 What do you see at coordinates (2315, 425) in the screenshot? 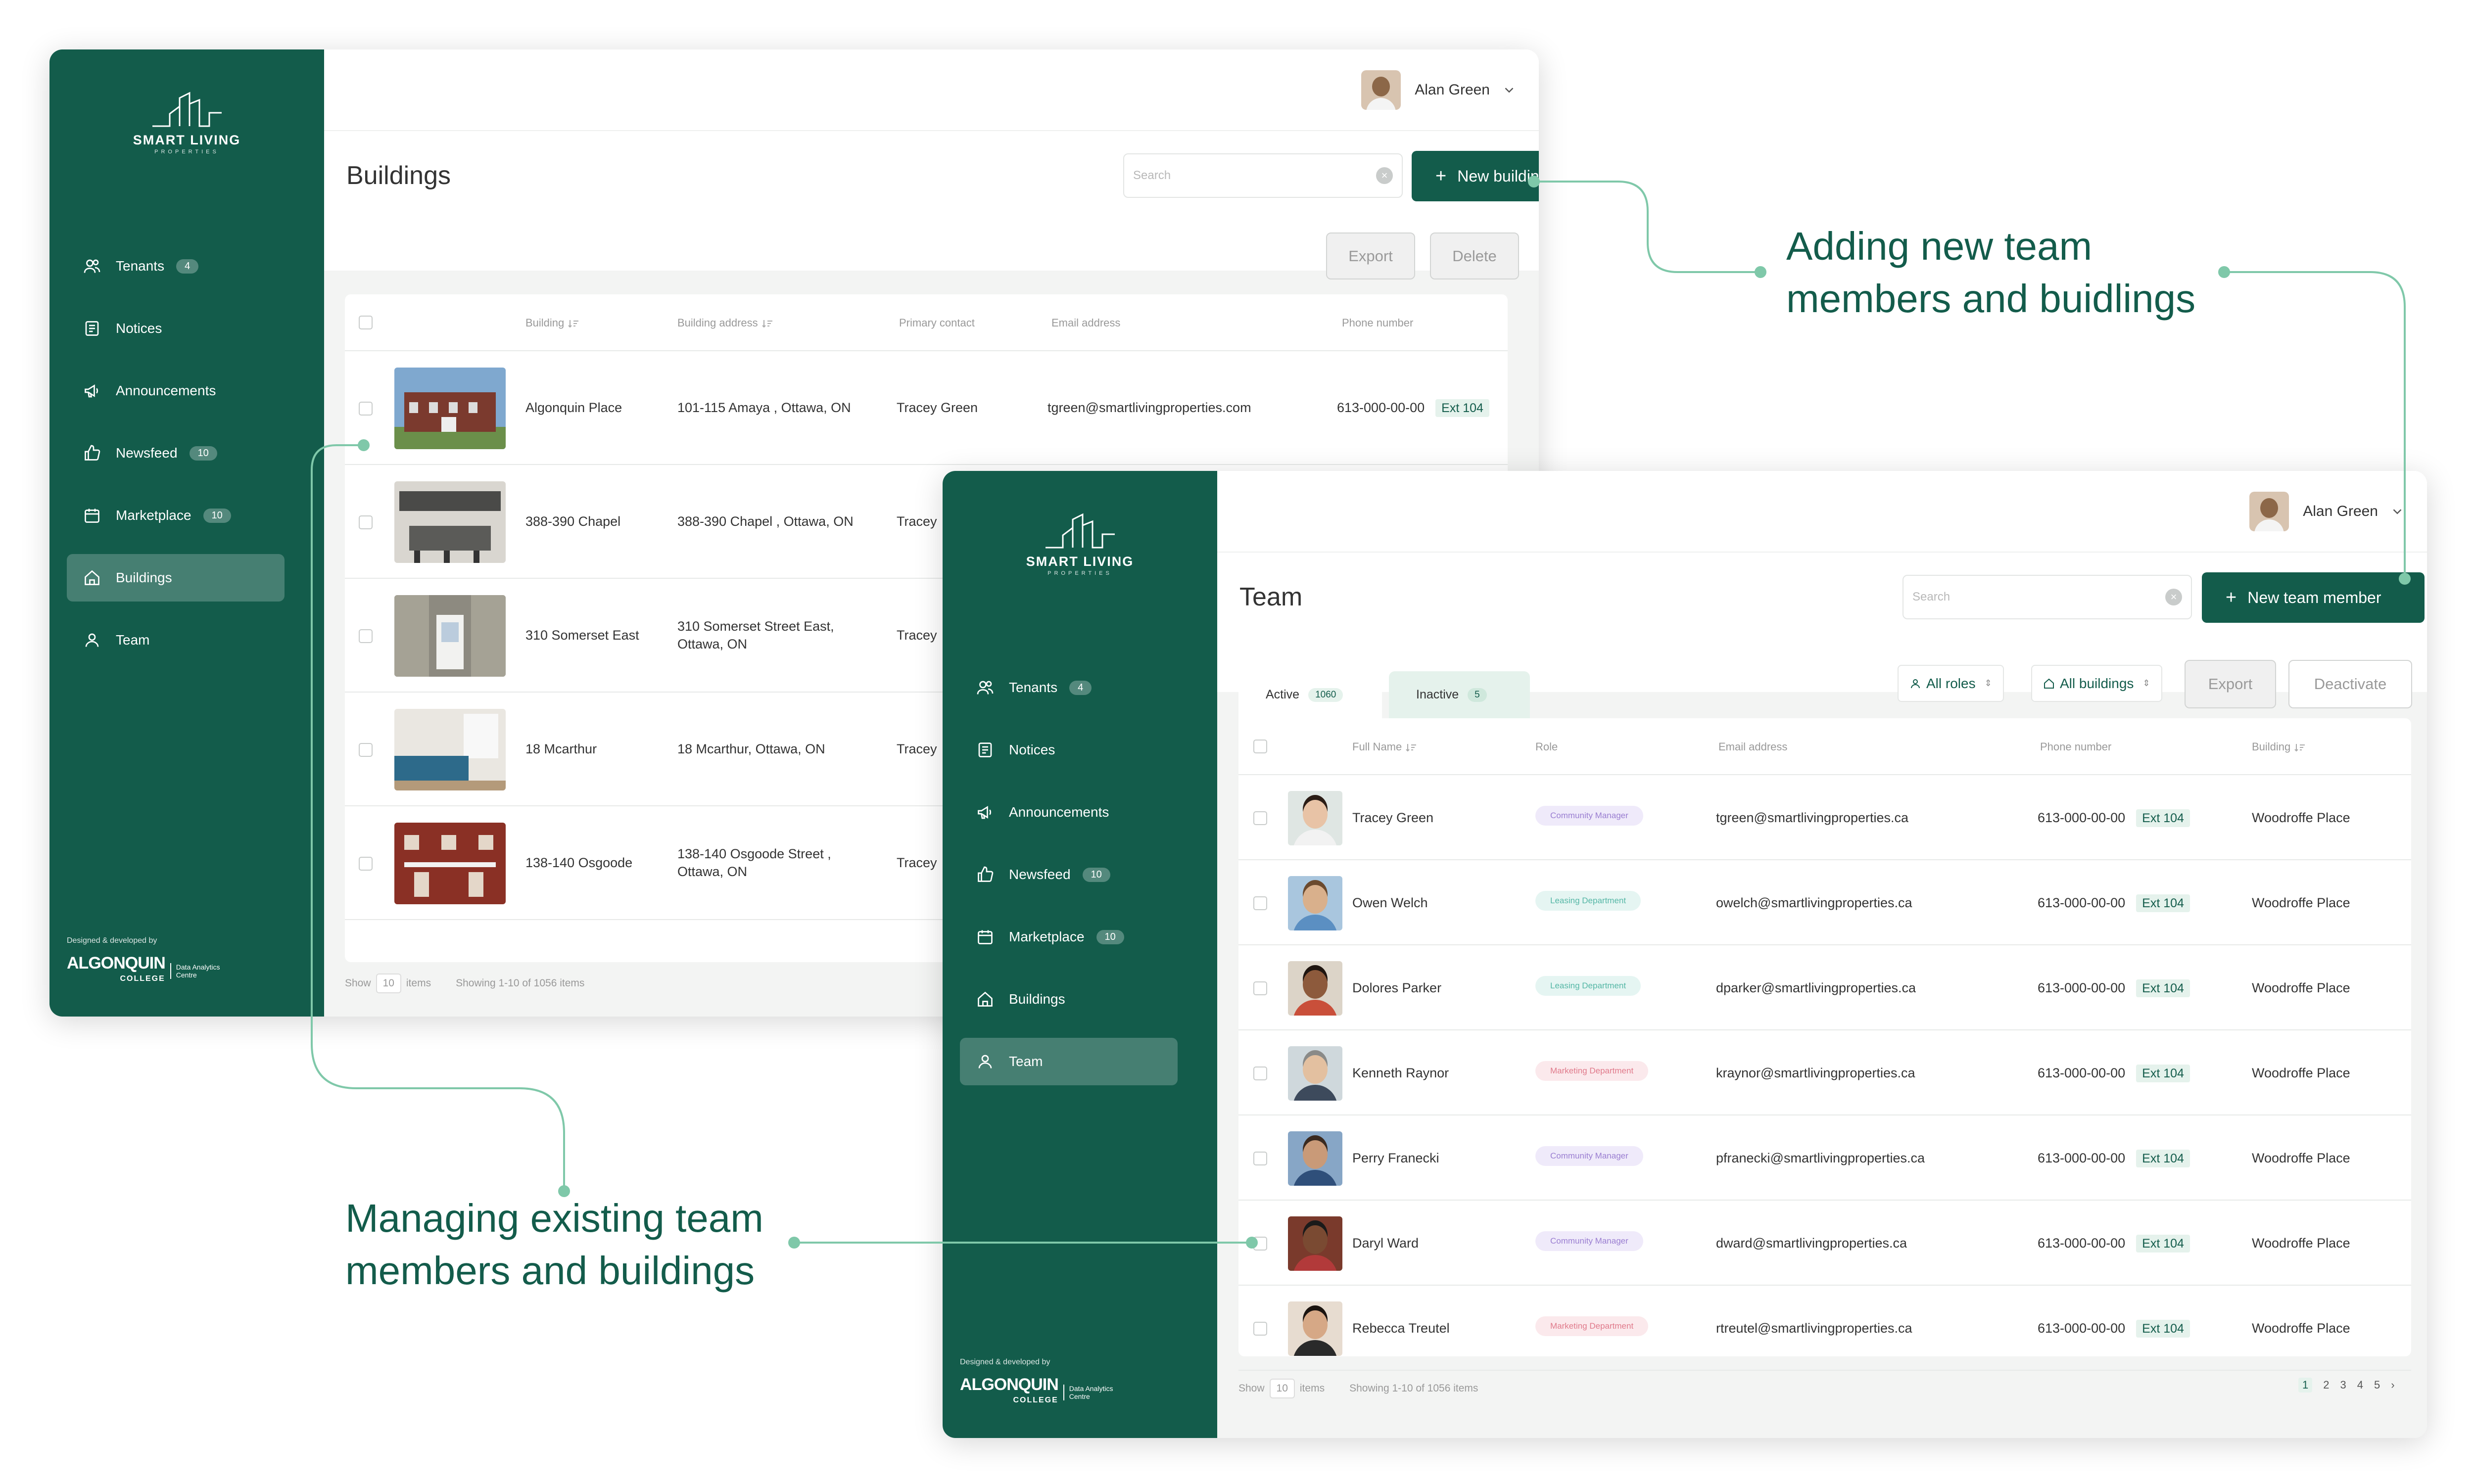
I see `connector-new-team-member` at bounding box center [2315, 425].